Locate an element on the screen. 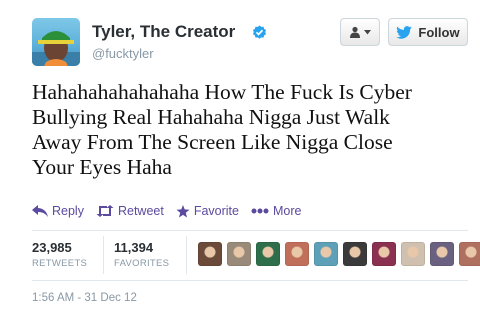  tweet-text-line: Bullying Real Hahahaha Nigga Just Walk is located at coordinates (211, 117).